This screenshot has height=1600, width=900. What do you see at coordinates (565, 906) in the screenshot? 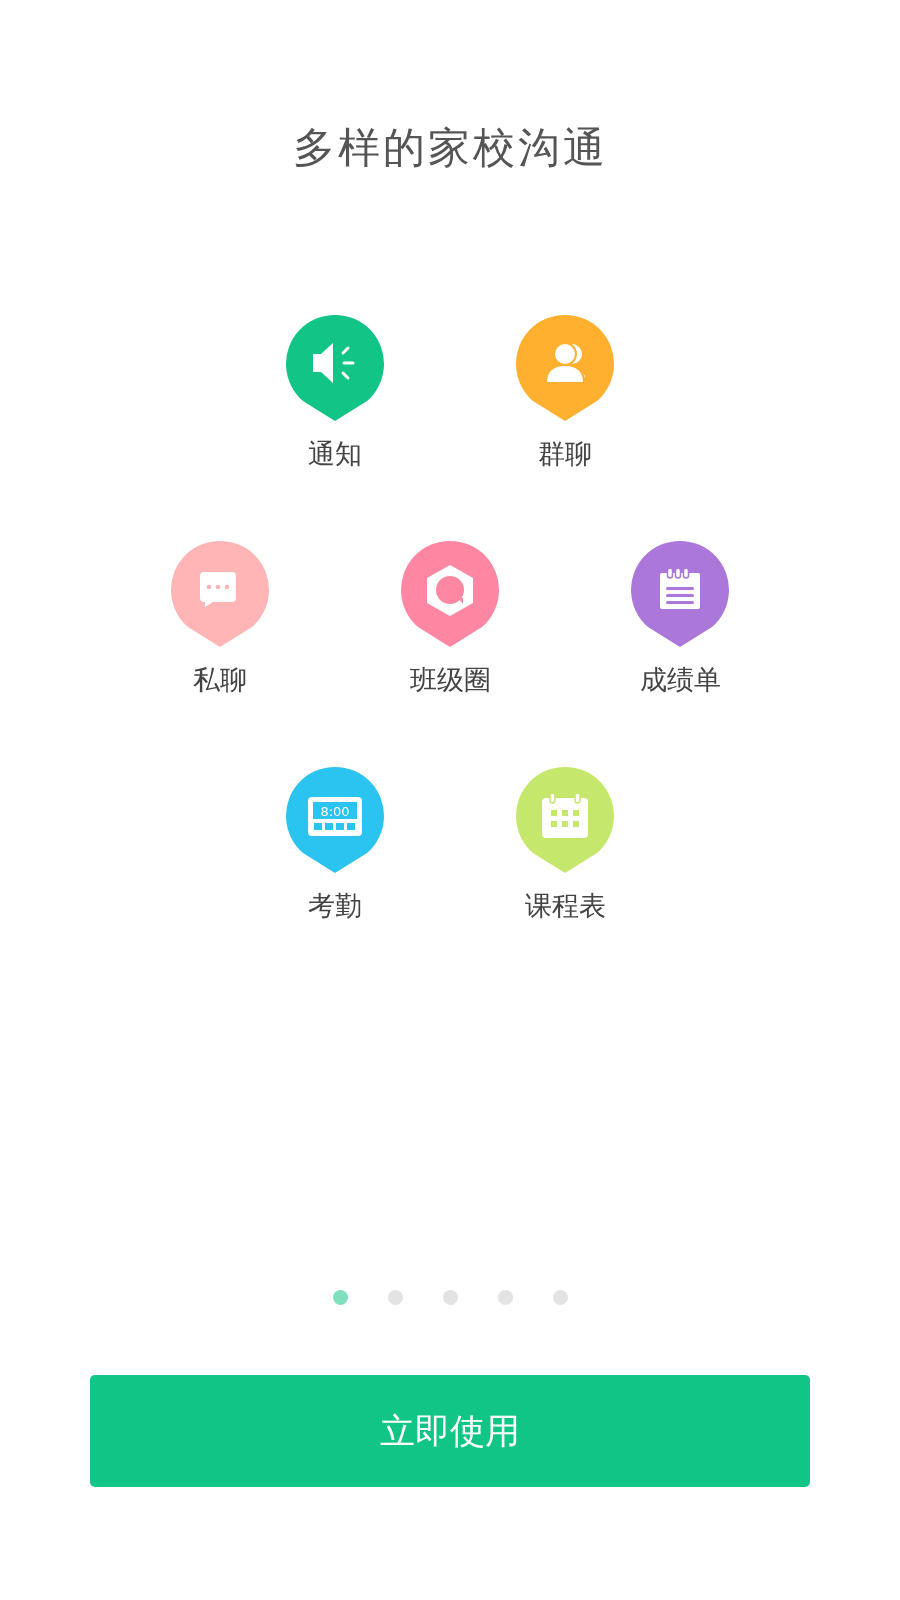
I see `feature-label: 课程表` at bounding box center [565, 906].